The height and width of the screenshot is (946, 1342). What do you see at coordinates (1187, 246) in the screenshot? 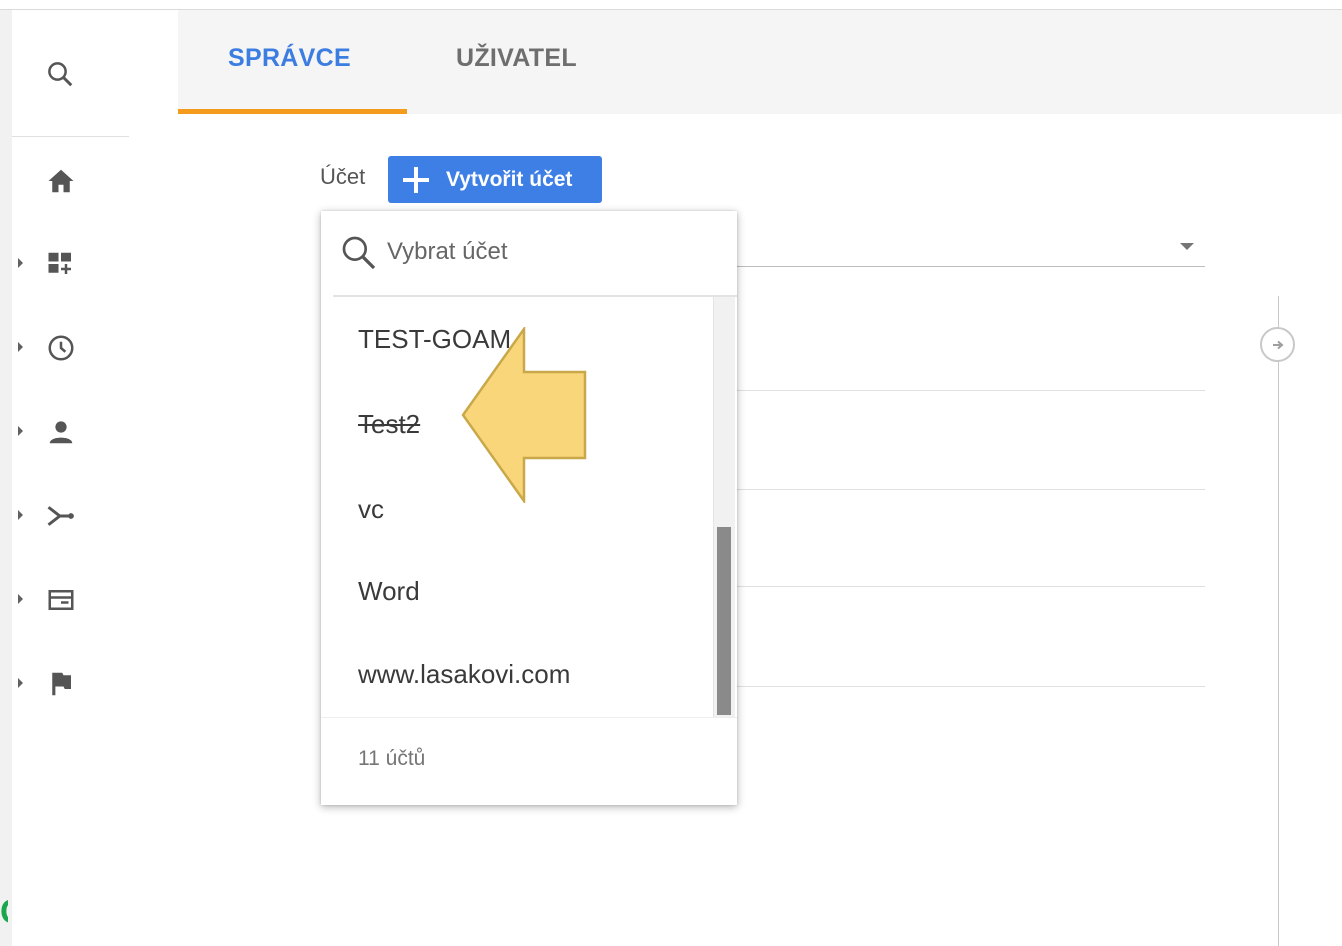
I see `dropdown-caret-icon` at bounding box center [1187, 246].